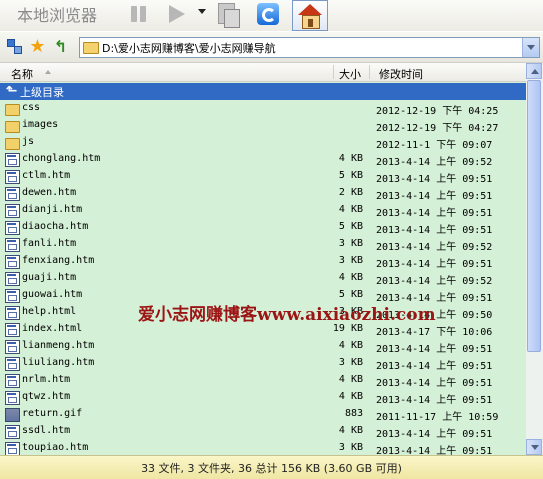 The width and height of the screenshot is (543, 479). What do you see at coordinates (58, 345) in the screenshot?
I see `file-name: lianmeng.htm` at bounding box center [58, 345].